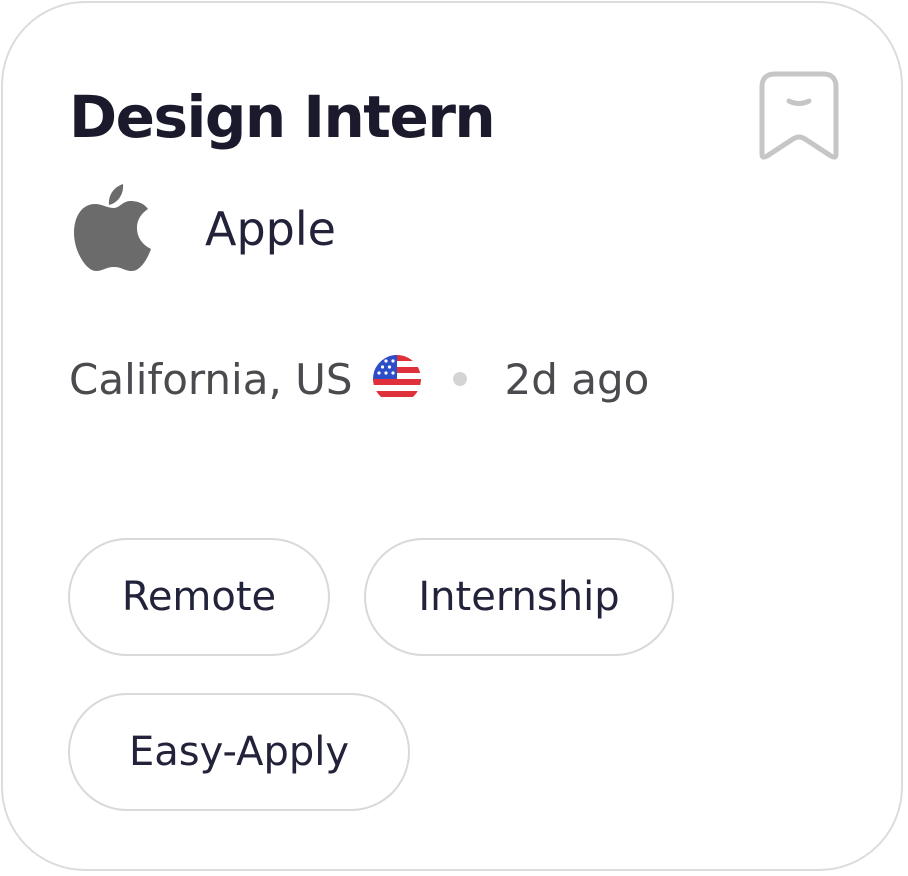 The height and width of the screenshot is (876, 908). I want to click on us-flag-icon, so click(396, 379).